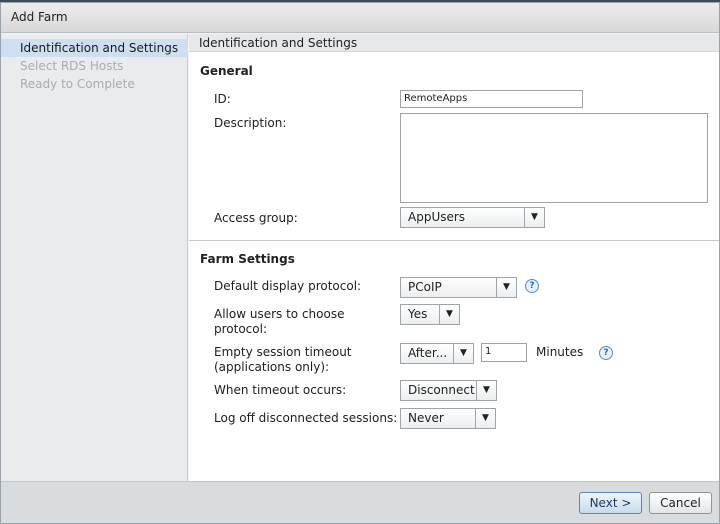 This screenshot has width=720, height=524. What do you see at coordinates (441, 390) in the screenshot?
I see `when-timeout-value: Disconnect` at bounding box center [441, 390].